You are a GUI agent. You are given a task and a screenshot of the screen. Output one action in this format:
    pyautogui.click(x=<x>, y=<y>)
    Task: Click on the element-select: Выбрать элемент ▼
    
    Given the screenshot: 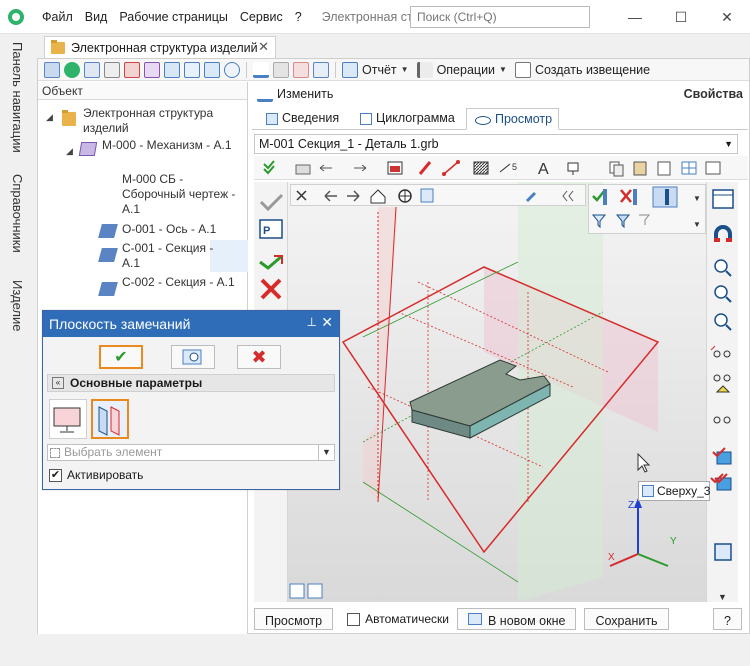 What is the action you would take?
    pyautogui.click(x=191, y=452)
    